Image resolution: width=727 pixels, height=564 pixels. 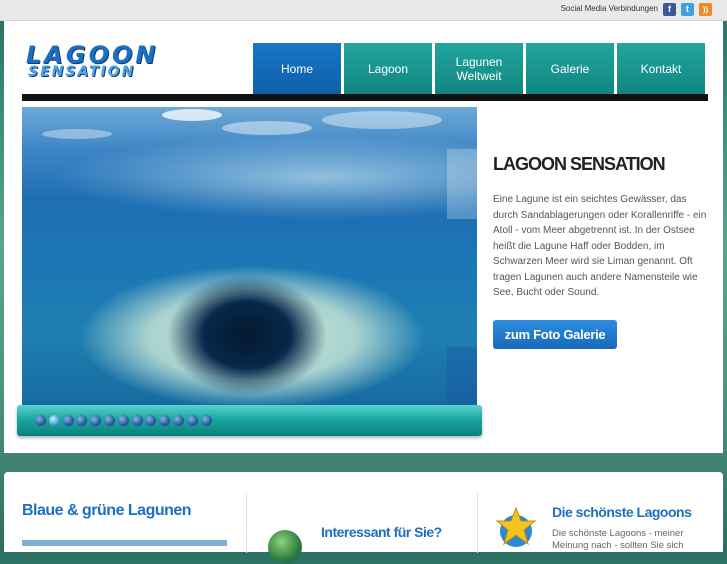 What do you see at coordinates (381, 532) in the screenshot?
I see `column-2-title: Interessant für Sie?` at bounding box center [381, 532].